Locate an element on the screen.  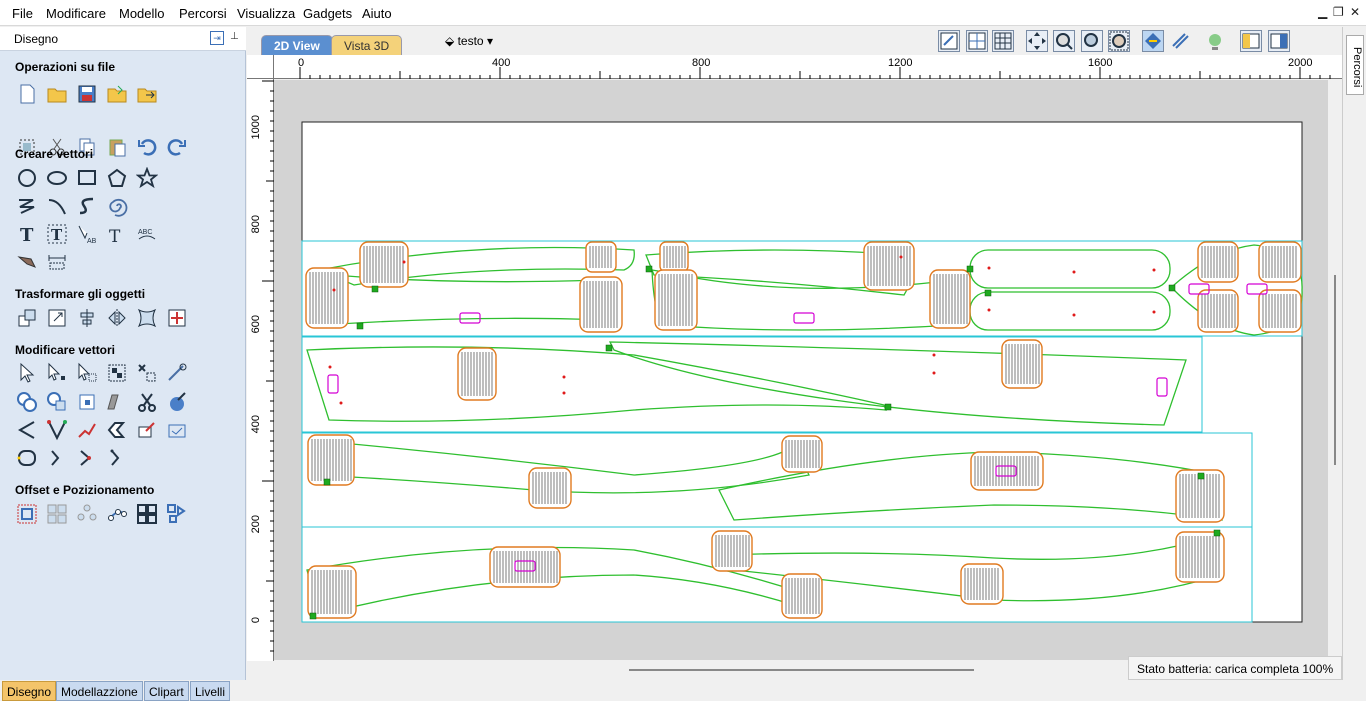
vruler-label-200: 200 is located at coordinates (256, 524).